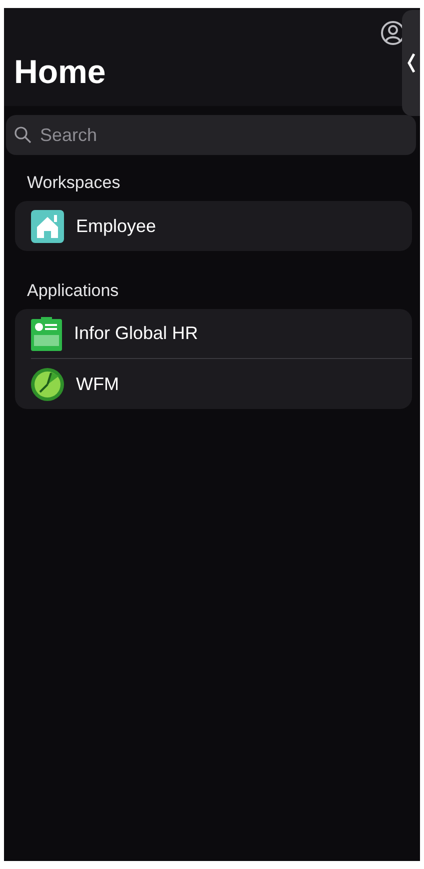 The height and width of the screenshot is (869, 424). I want to click on search-icon, so click(23, 135).